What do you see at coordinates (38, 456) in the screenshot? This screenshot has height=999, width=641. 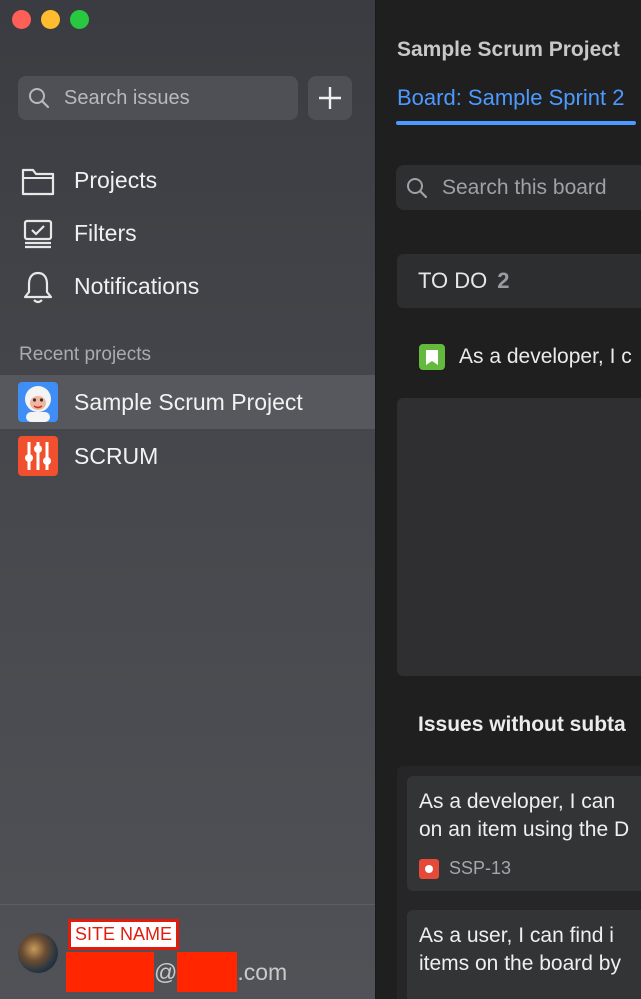 I see `sliders-avatar-icon` at bounding box center [38, 456].